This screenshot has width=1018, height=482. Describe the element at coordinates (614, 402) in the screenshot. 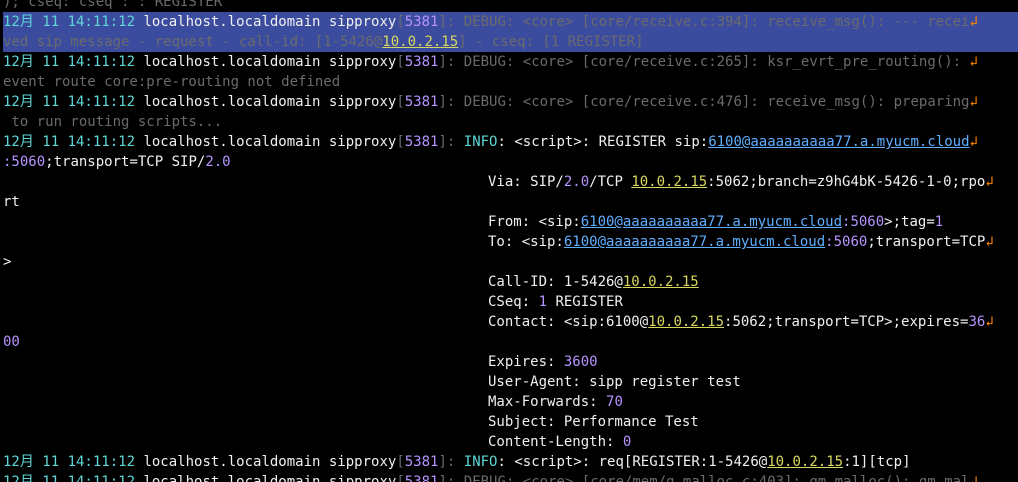

I see `log-number: 70` at that location.